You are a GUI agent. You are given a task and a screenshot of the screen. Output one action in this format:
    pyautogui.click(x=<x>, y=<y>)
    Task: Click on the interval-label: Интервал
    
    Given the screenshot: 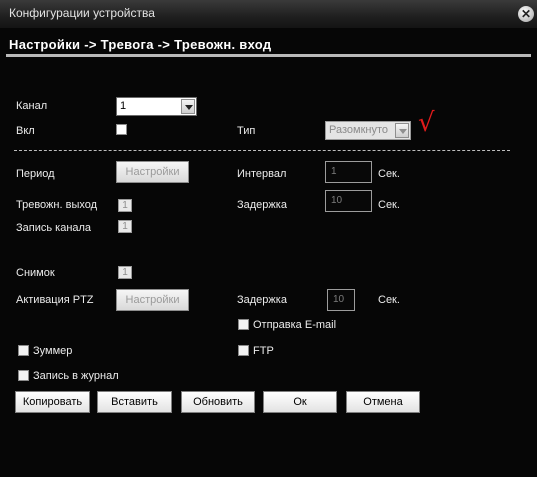 What is the action you would take?
    pyautogui.click(x=262, y=174)
    